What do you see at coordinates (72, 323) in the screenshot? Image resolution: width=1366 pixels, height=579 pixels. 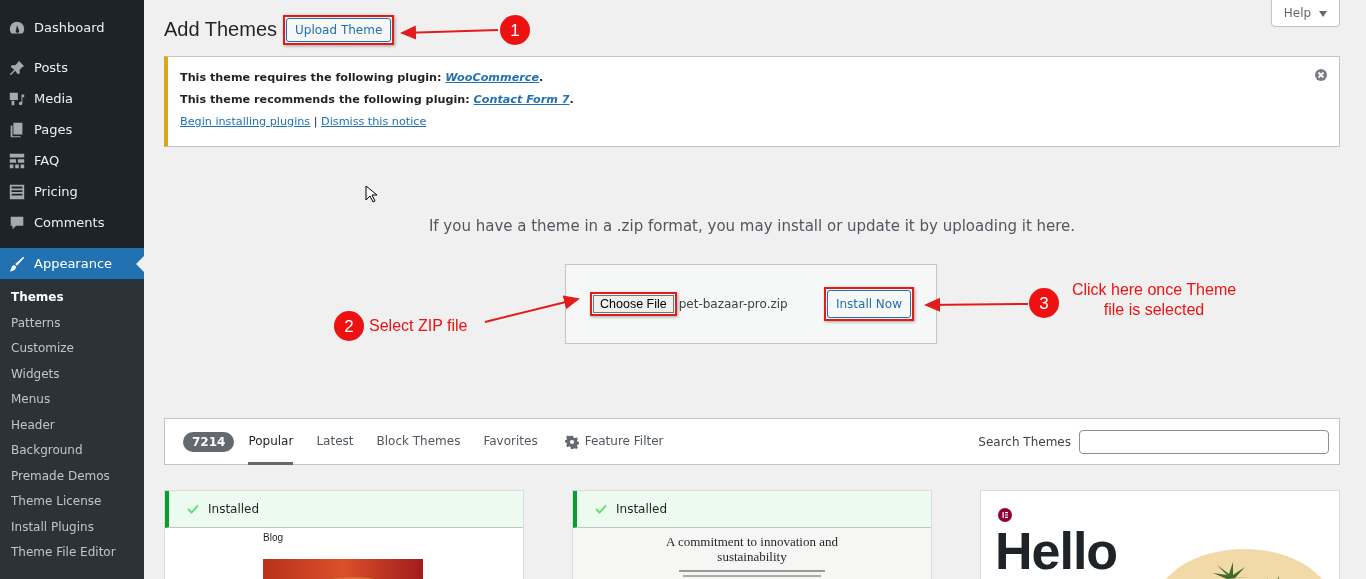 I see `submenu-item: Patterns` at bounding box center [72, 323].